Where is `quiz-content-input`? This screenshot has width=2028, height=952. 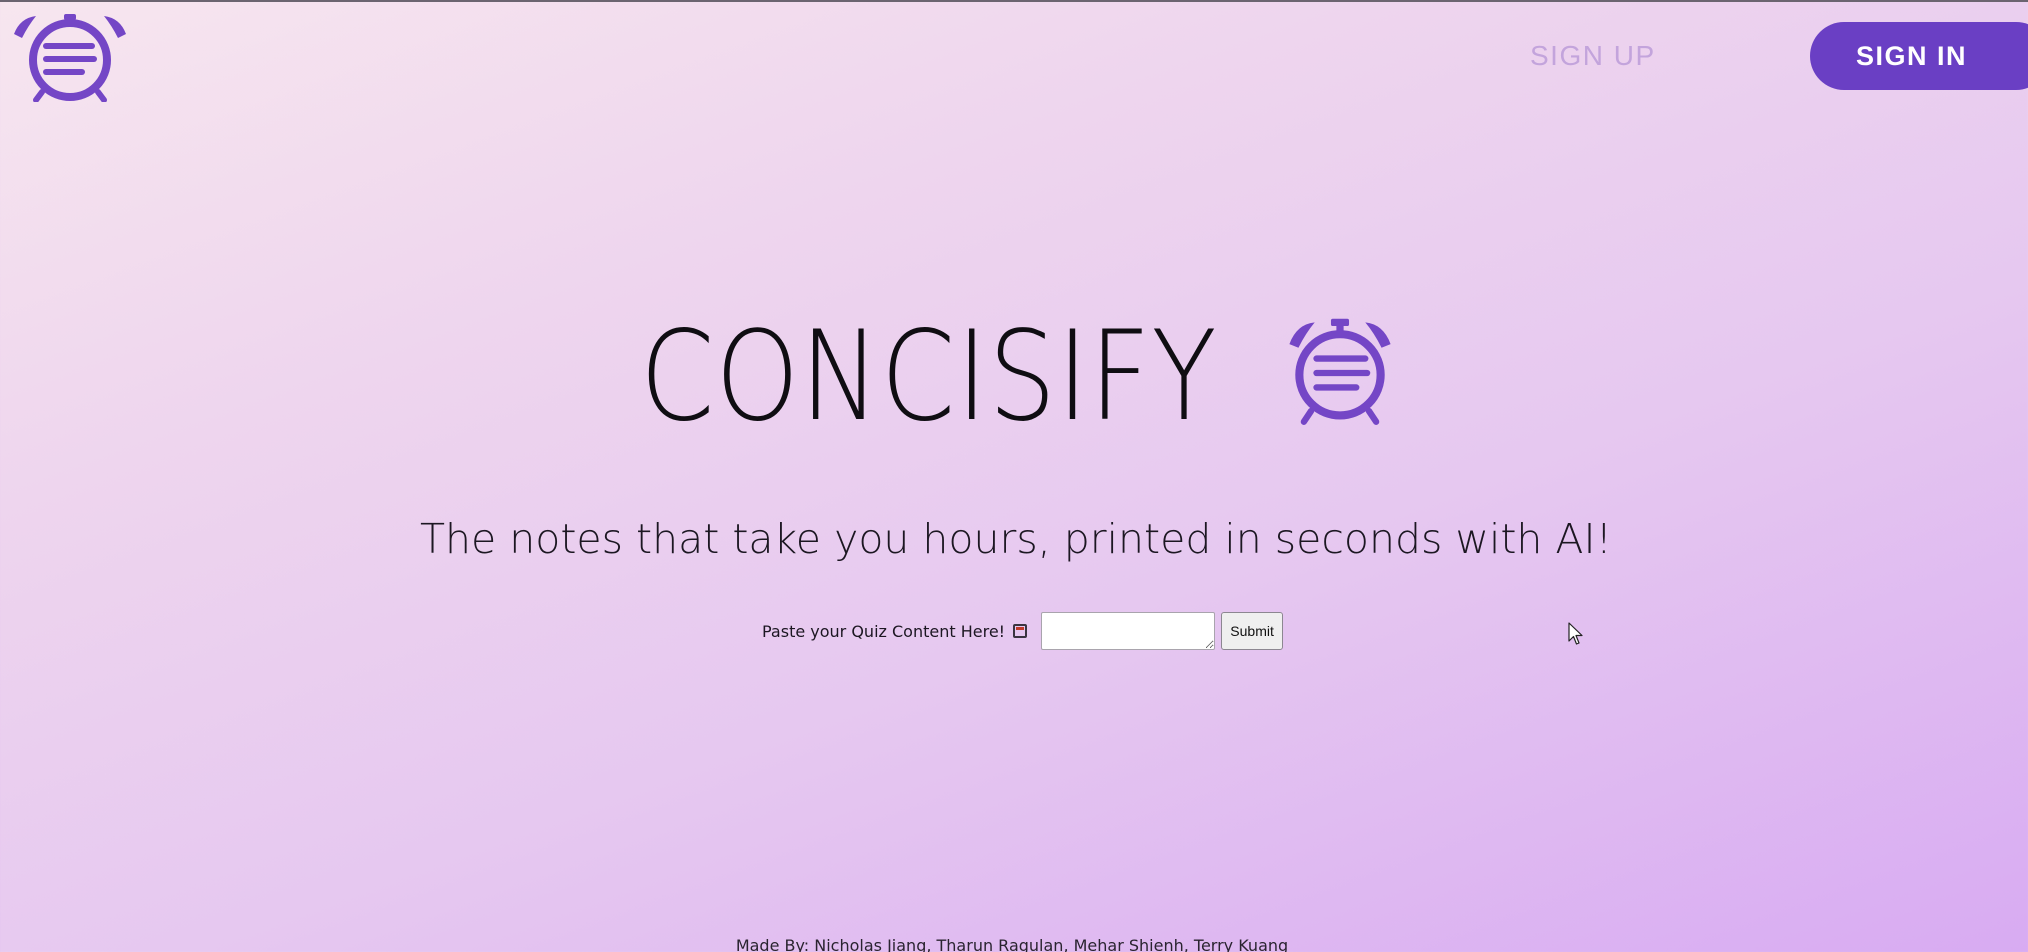 quiz-content-input is located at coordinates (1128, 631).